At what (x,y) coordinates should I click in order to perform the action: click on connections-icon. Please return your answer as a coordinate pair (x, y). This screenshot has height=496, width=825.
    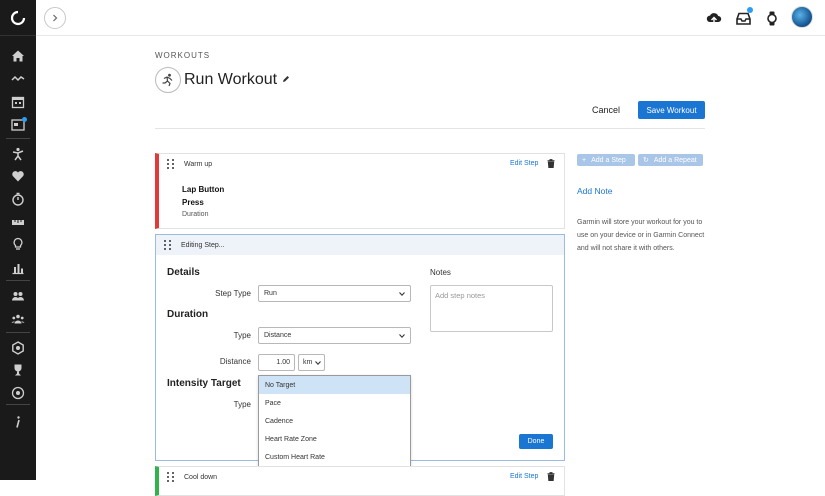
    Looking at the image, I should click on (18, 319).